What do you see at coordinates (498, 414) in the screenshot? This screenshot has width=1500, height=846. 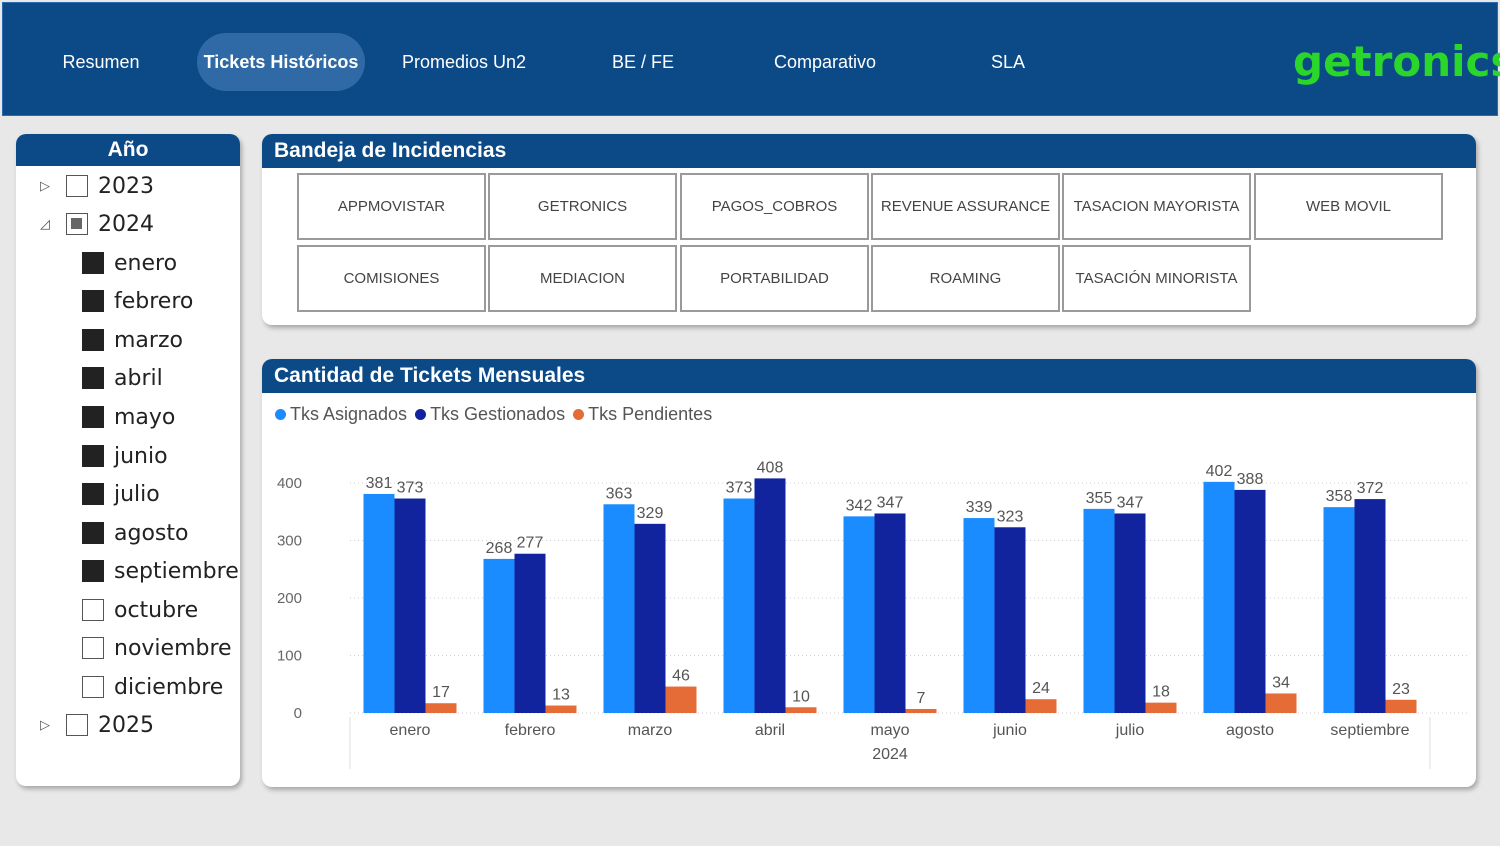 I see `legend-label: Tks Gestionados` at bounding box center [498, 414].